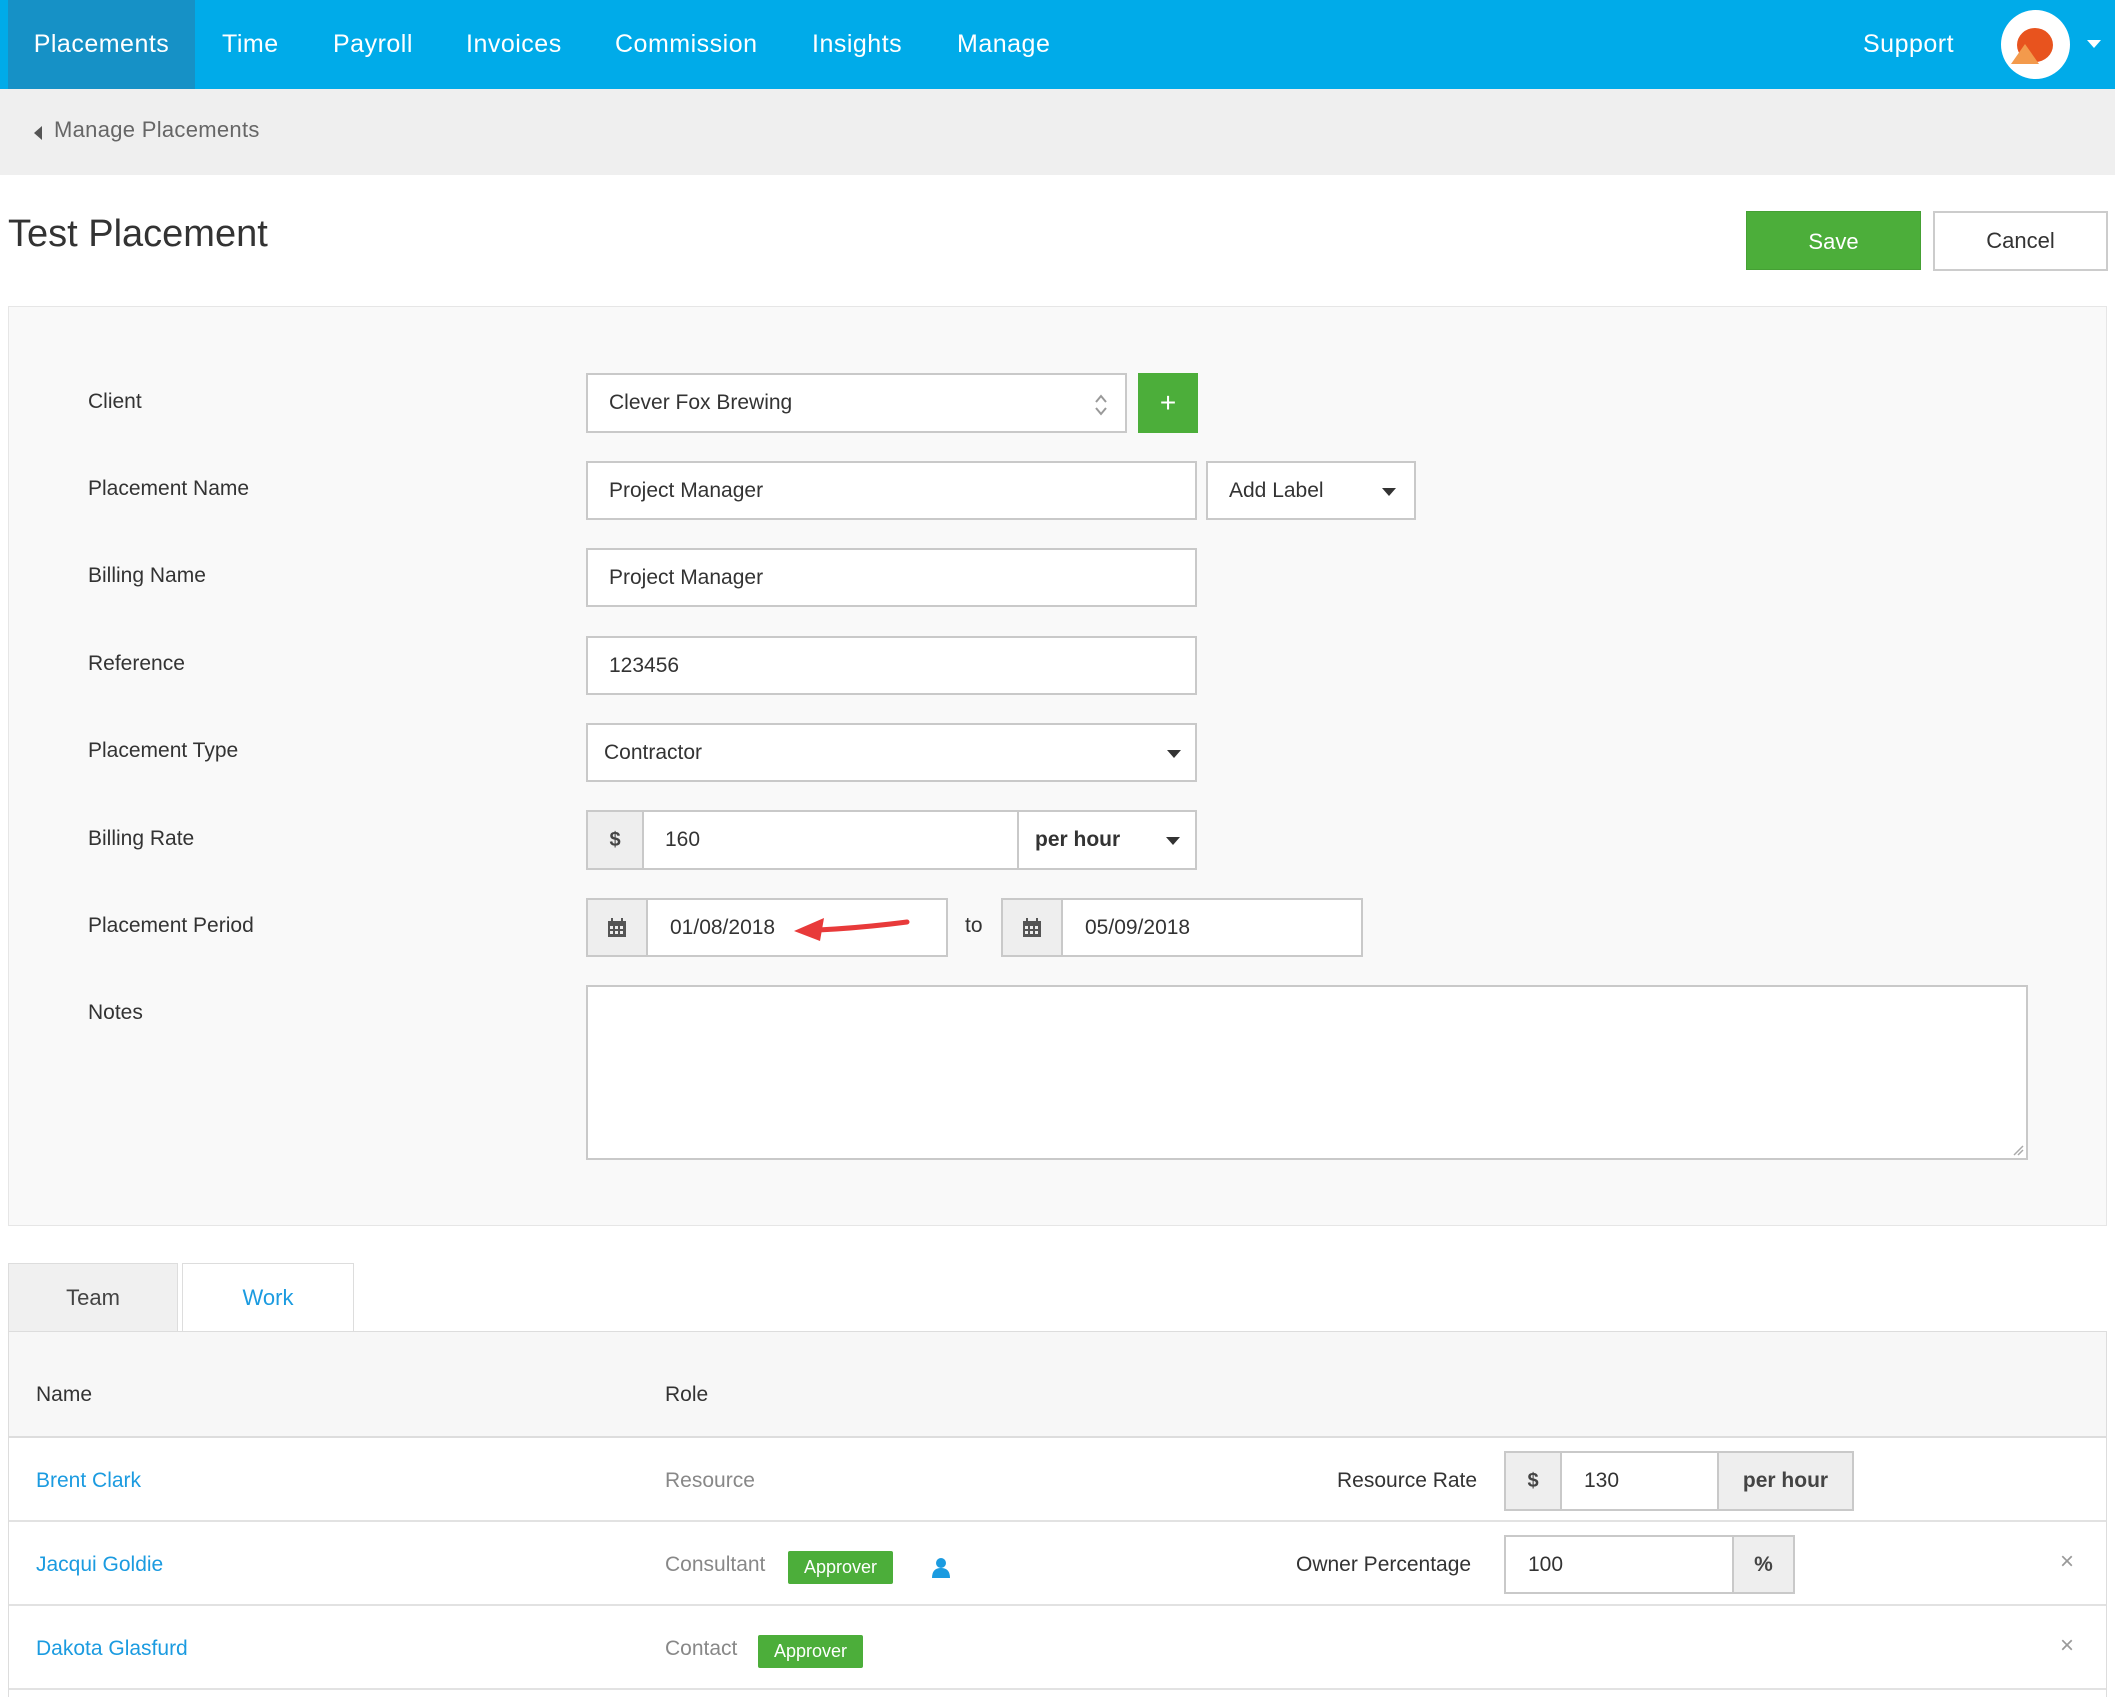 This screenshot has width=2115, height=1697. I want to click on notes-textarea, so click(1307, 1072).